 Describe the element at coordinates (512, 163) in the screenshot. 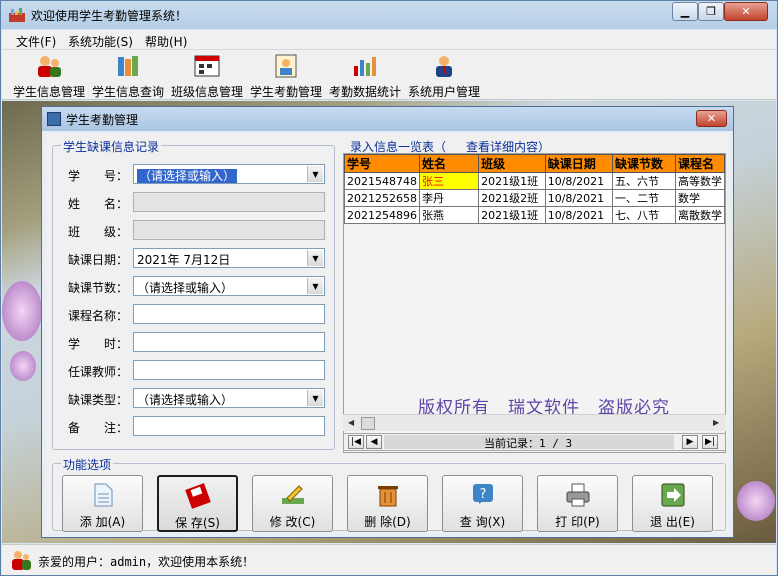

I see `column-header: 班级` at that location.